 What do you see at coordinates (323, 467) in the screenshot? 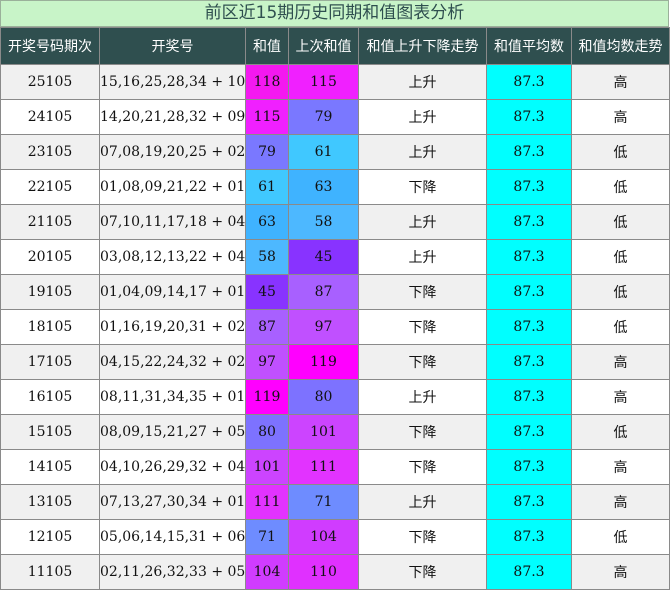
I see `prev-sum-cell: 111` at bounding box center [323, 467].